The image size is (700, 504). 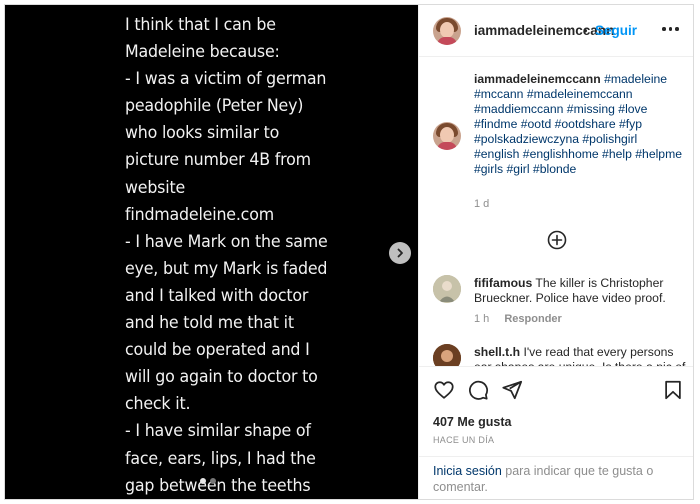 What do you see at coordinates (226, 241) in the screenshot?
I see `media-text-line: - I have Mark on the same` at bounding box center [226, 241].